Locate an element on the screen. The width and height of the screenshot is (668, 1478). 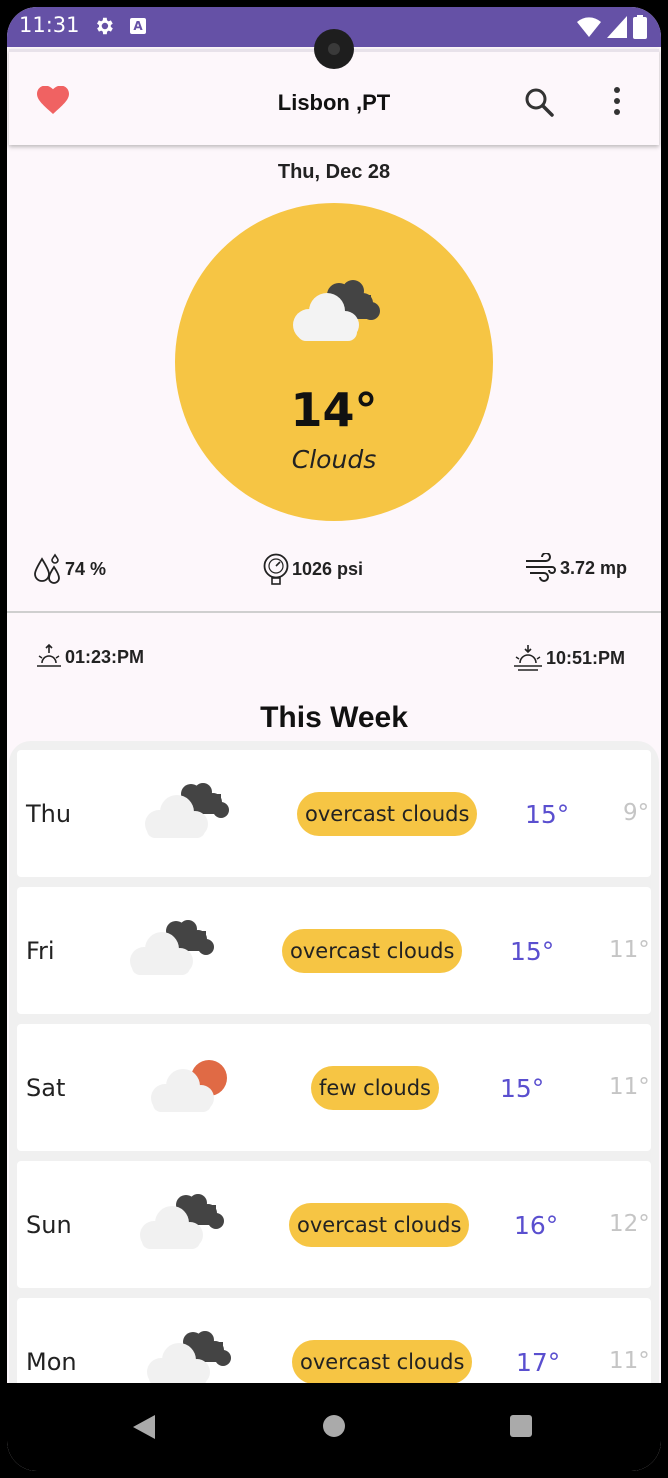
divider is located at coordinates (334, 612).